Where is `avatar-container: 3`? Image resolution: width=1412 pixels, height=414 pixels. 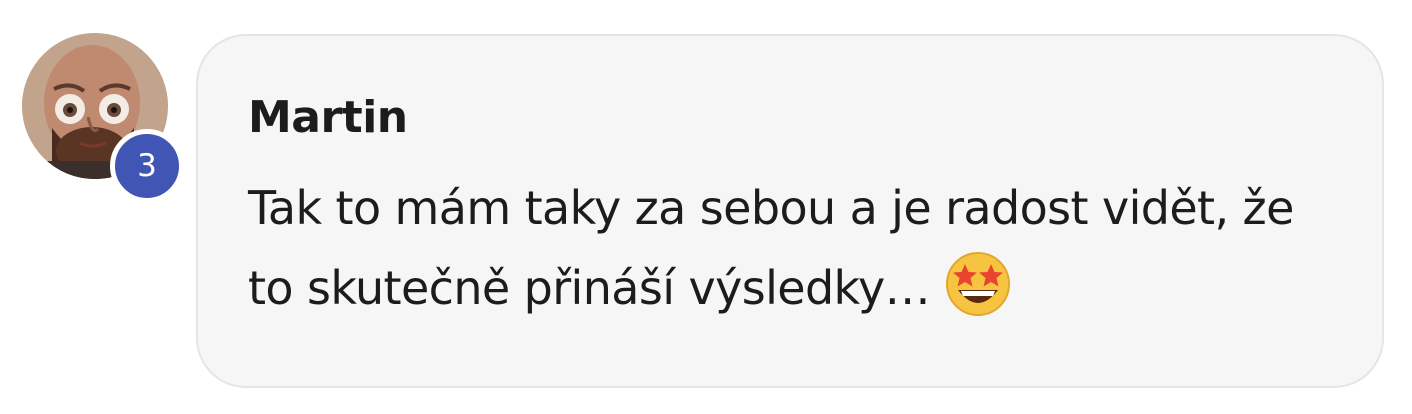 avatar-container: 3 is located at coordinates (103, 118).